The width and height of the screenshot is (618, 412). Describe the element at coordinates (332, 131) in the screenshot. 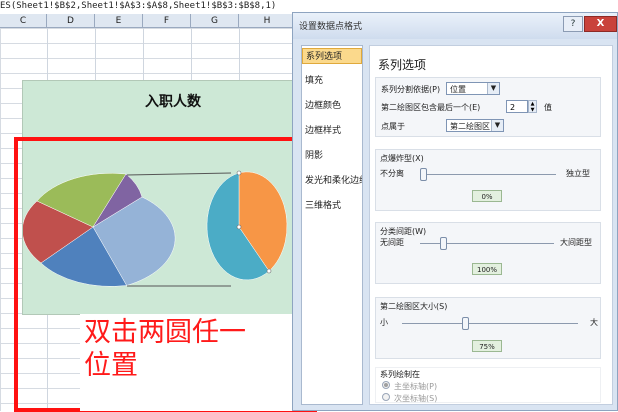

I see `nav-item-border-style: 边框样式` at that location.